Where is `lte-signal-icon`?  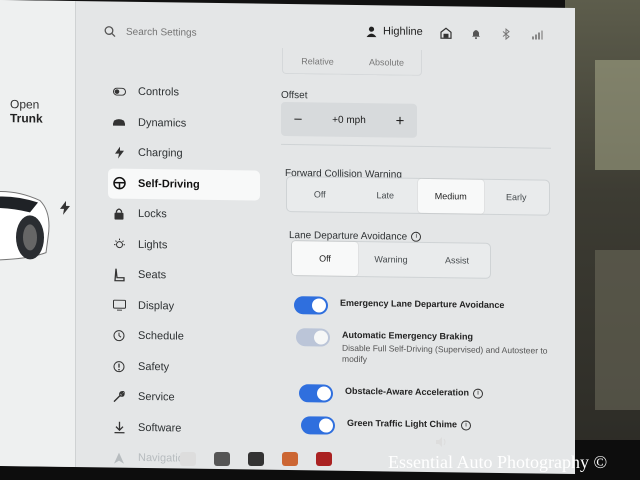 lte-signal-icon is located at coordinates (536, 33).